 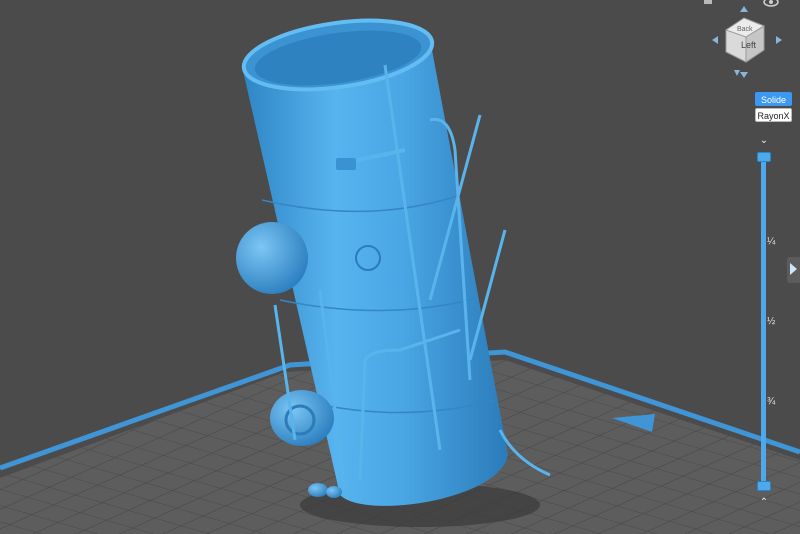 What do you see at coordinates (764, 157) in the screenshot?
I see `layer-slider-top-handle` at bounding box center [764, 157].